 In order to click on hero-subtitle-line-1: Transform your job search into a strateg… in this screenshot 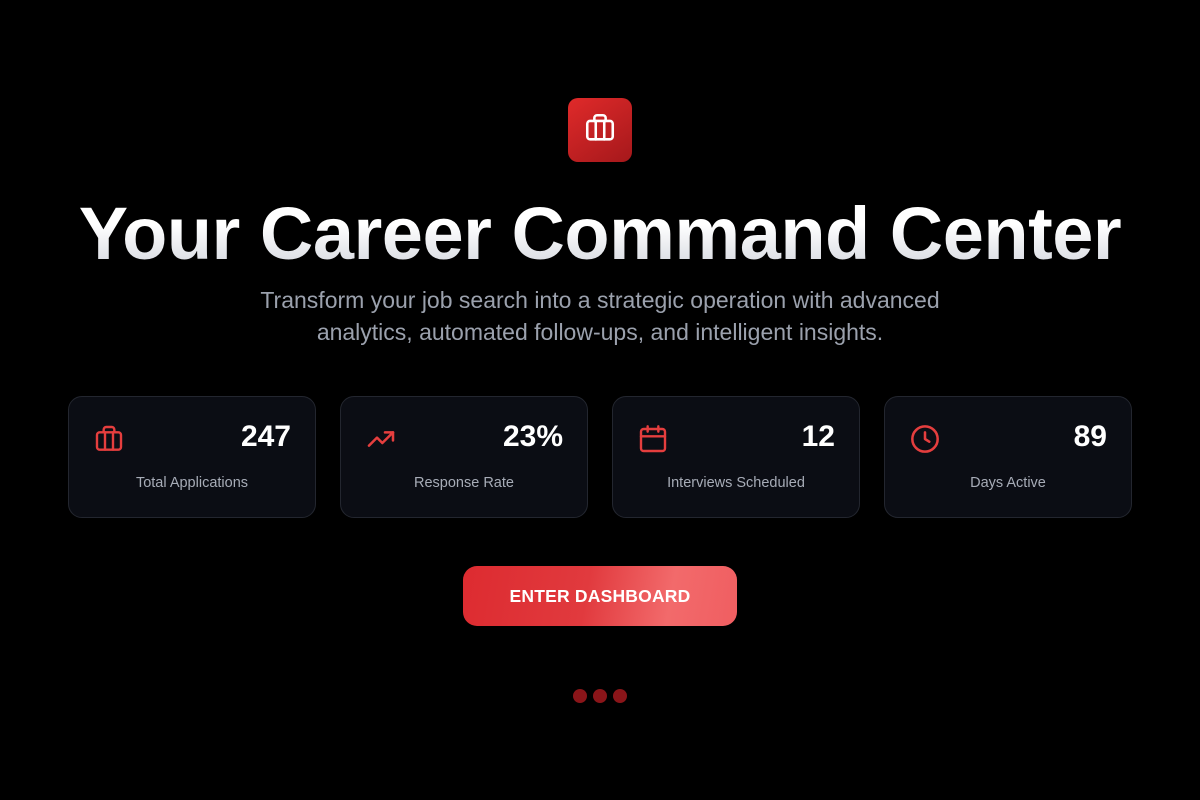, I will do `click(600, 300)`.